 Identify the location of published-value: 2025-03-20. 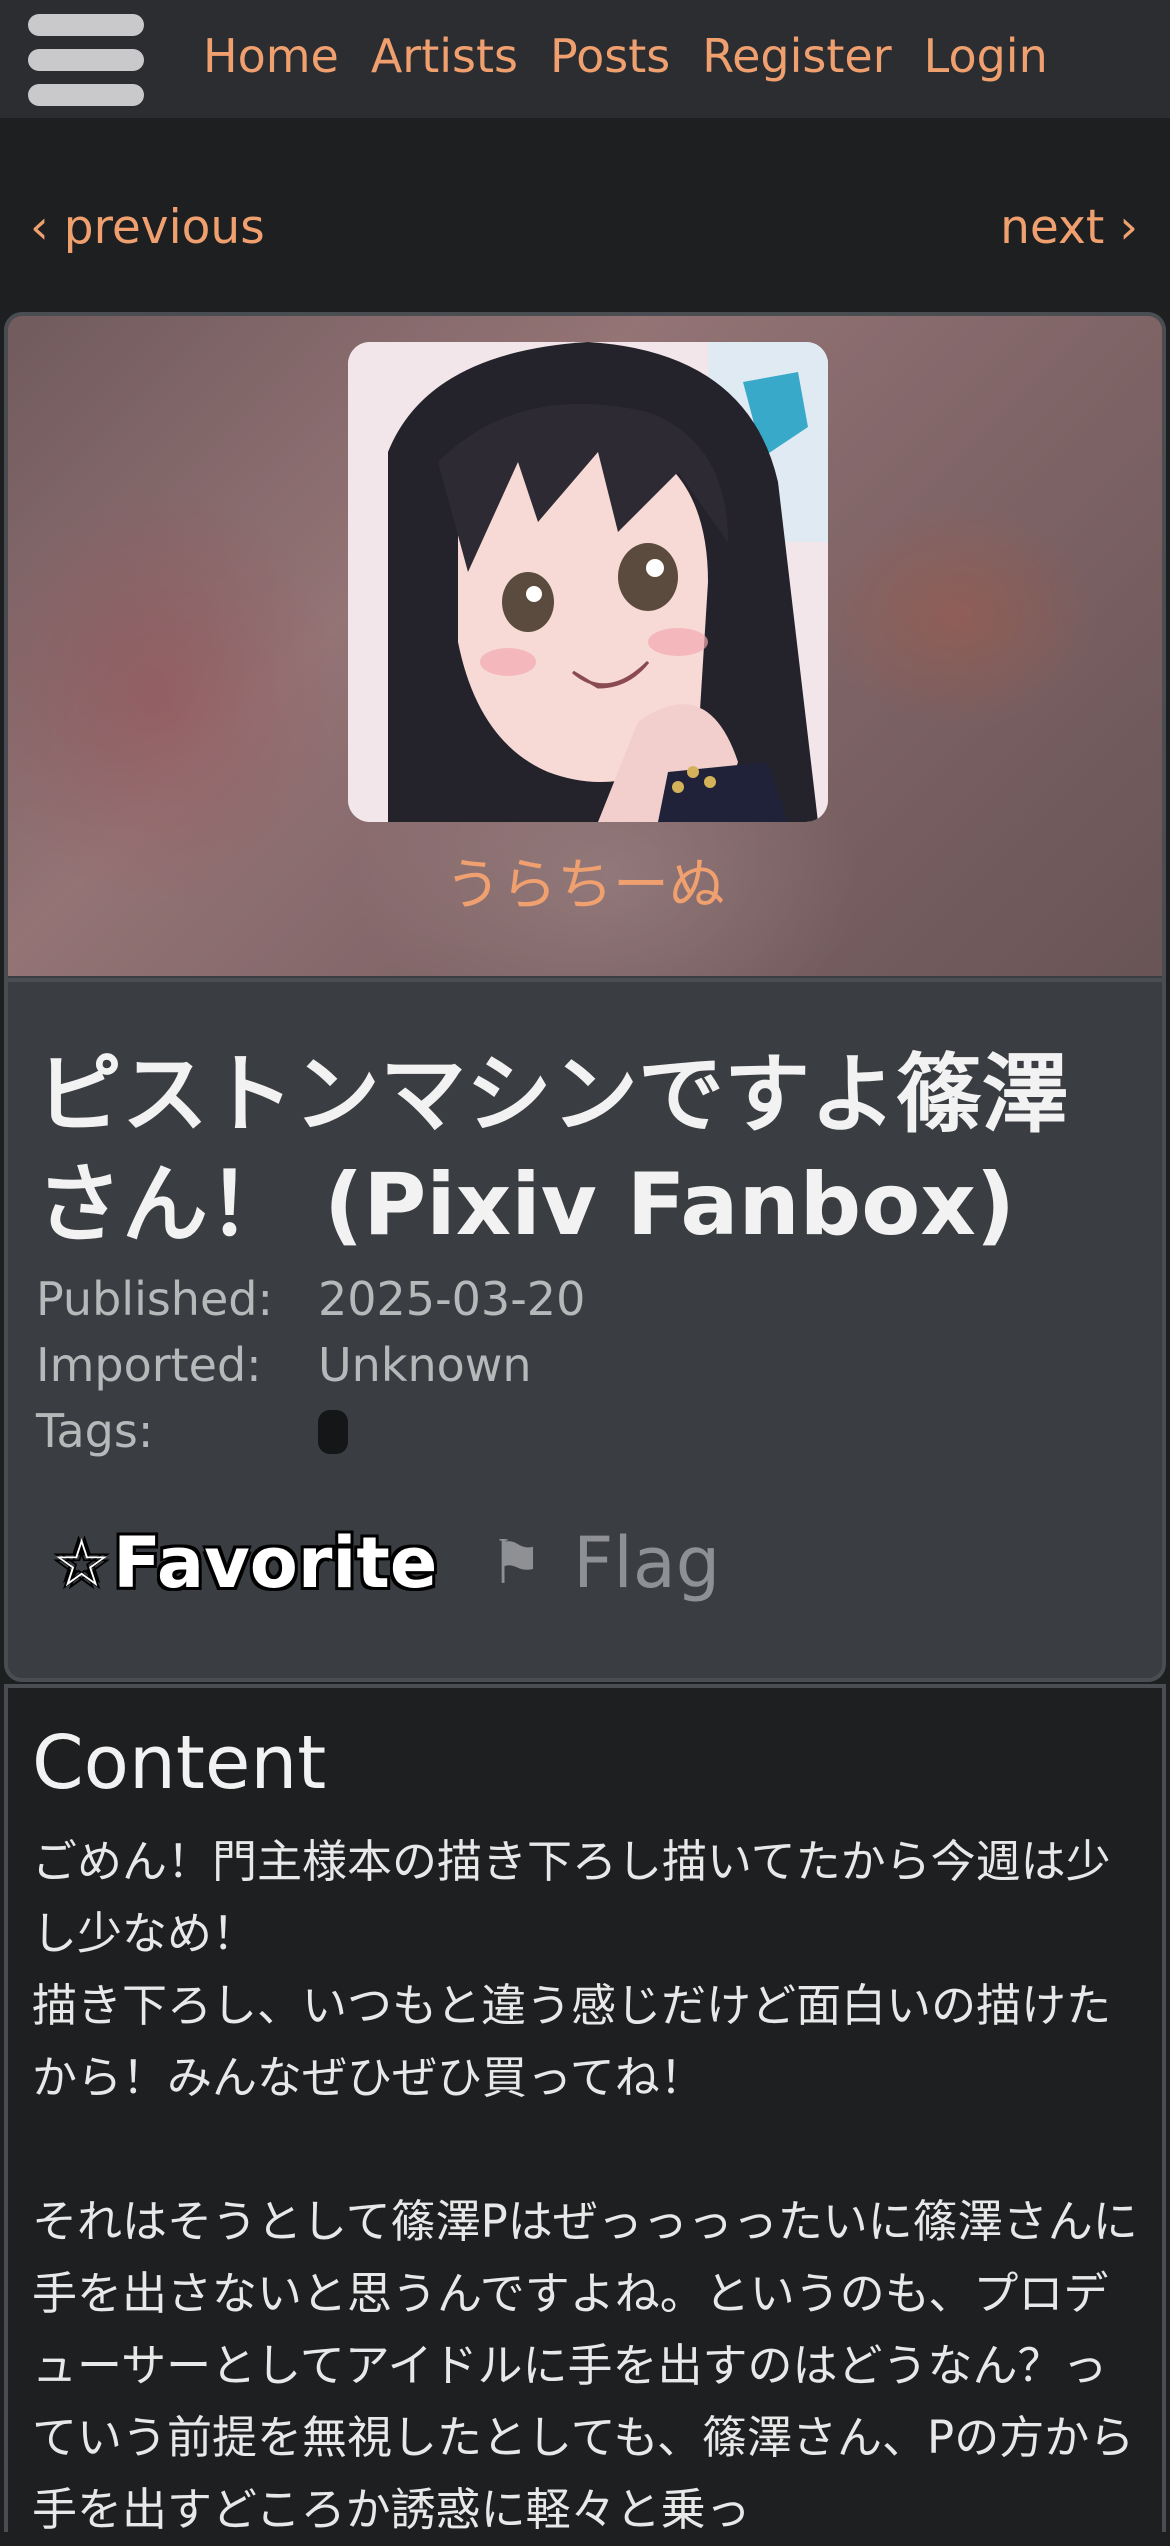
(452, 1299).